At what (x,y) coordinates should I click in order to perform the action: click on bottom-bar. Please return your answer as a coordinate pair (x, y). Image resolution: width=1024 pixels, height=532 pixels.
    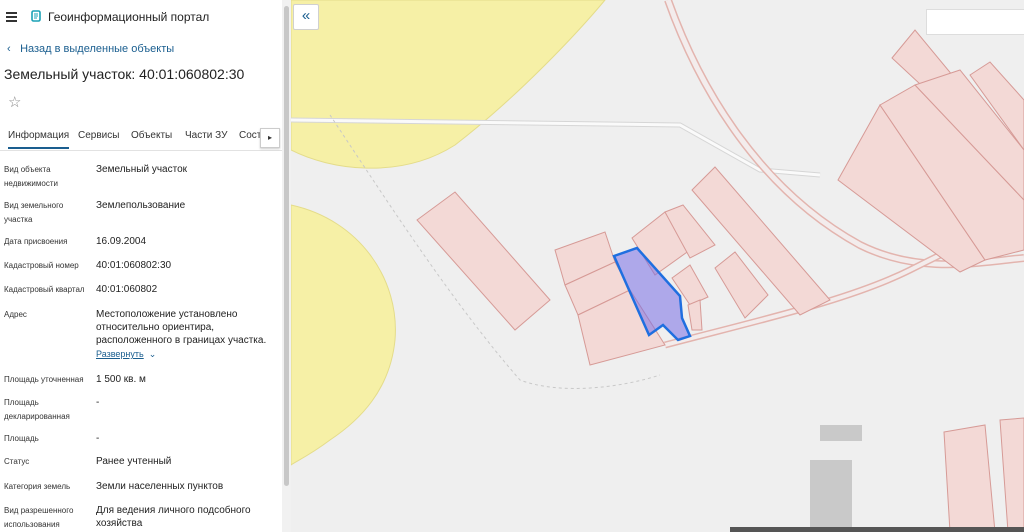
    Looking at the image, I should click on (877, 529).